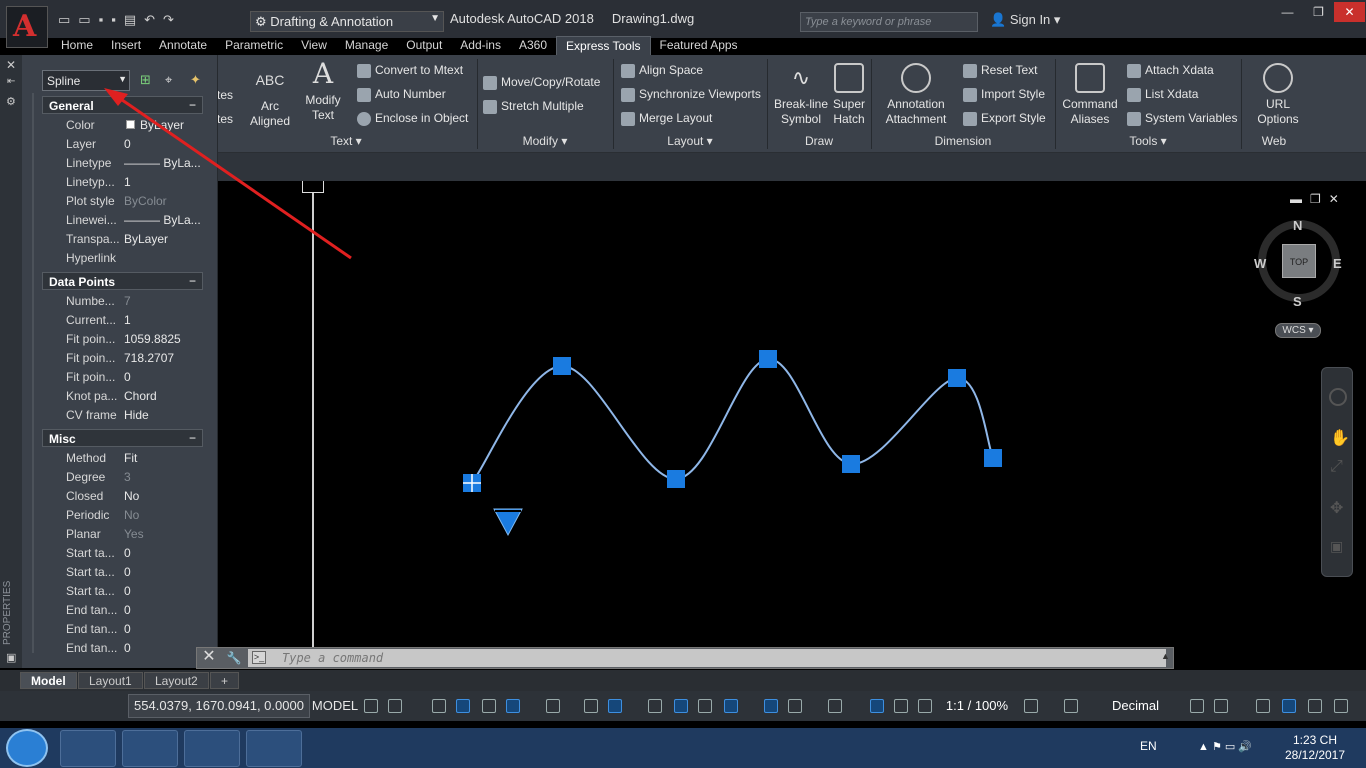 Image resolution: width=1366 pixels, height=768 pixels. Describe the element at coordinates (122, 438) in the screenshot. I see `section-misc: Misc −` at that location.